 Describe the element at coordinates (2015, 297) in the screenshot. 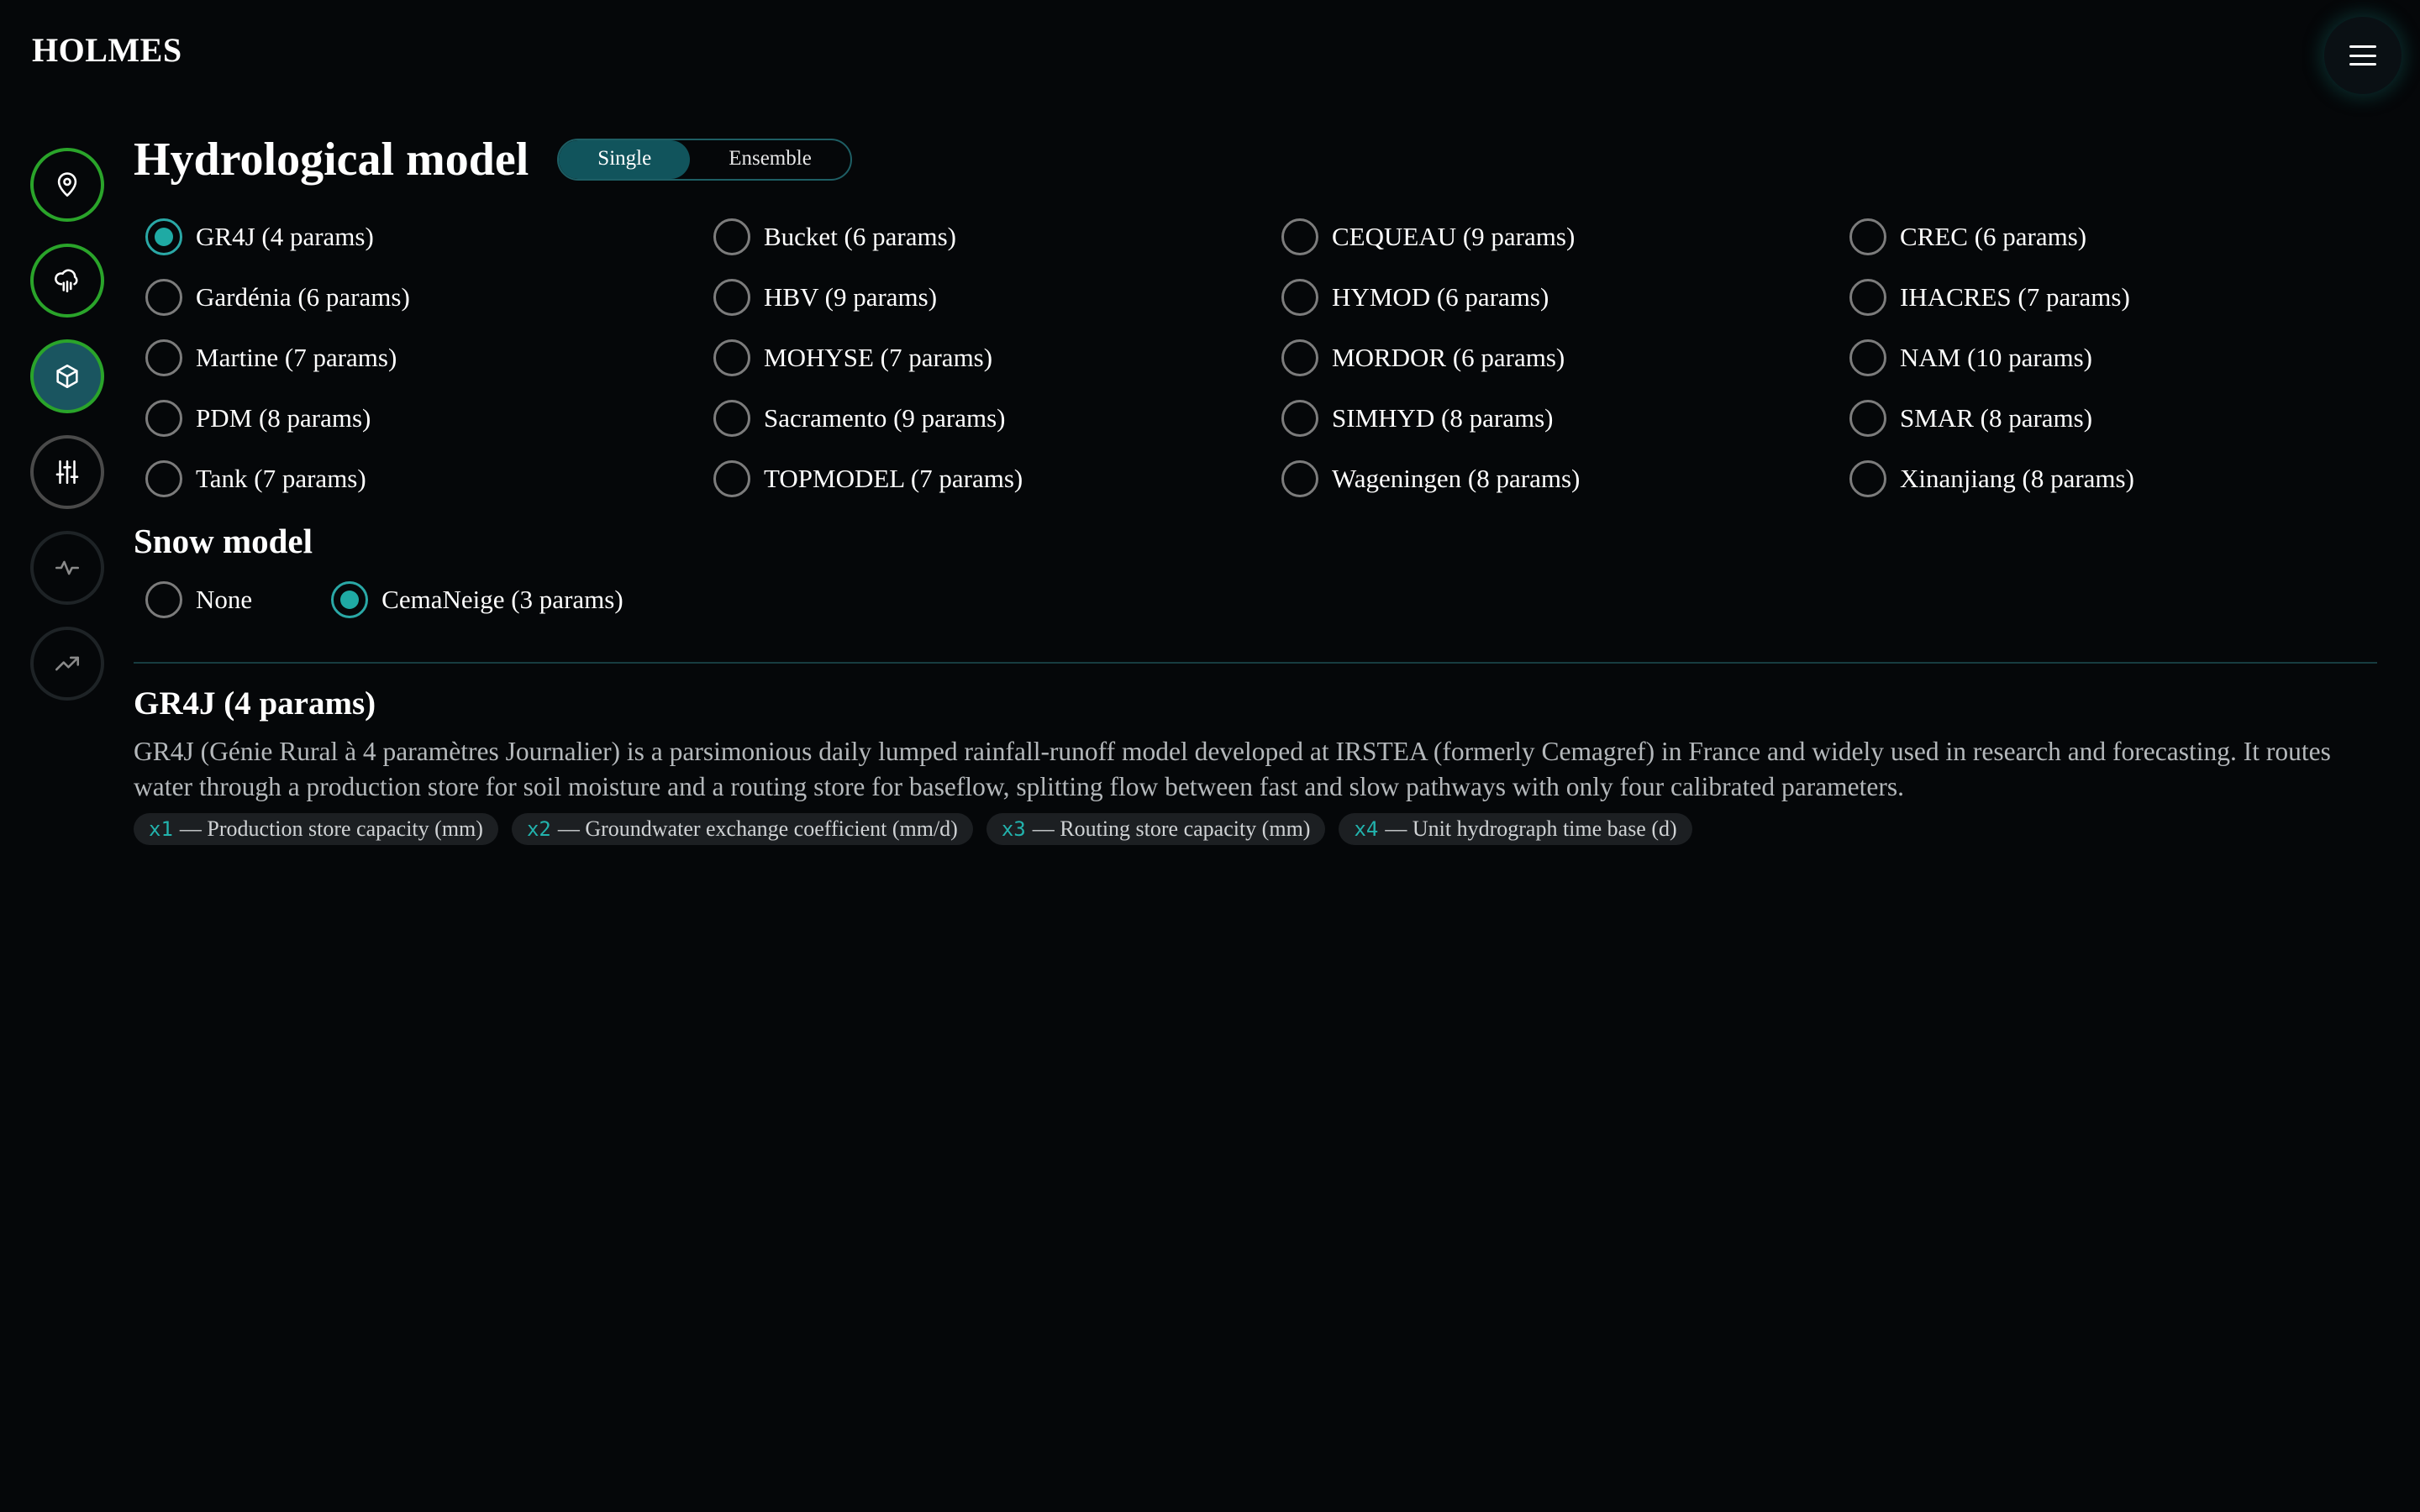

I see `radio-label: IHACRES (7 params)` at that location.